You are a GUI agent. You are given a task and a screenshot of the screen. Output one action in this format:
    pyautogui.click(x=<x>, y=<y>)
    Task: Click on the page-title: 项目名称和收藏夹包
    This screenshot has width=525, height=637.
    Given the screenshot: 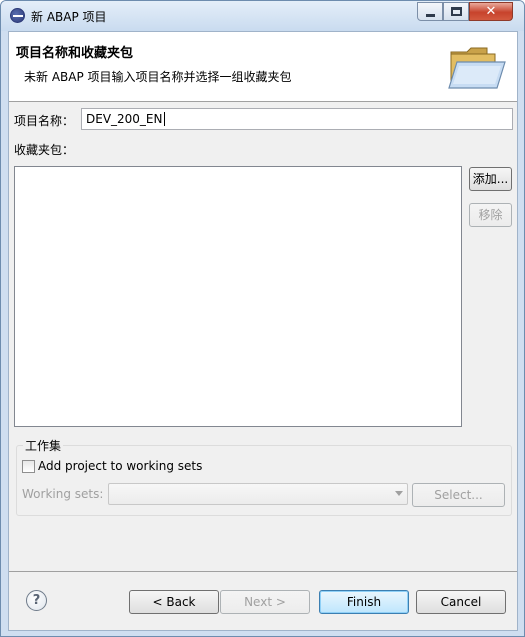 What is the action you would take?
    pyautogui.click(x=75, y=53)
    